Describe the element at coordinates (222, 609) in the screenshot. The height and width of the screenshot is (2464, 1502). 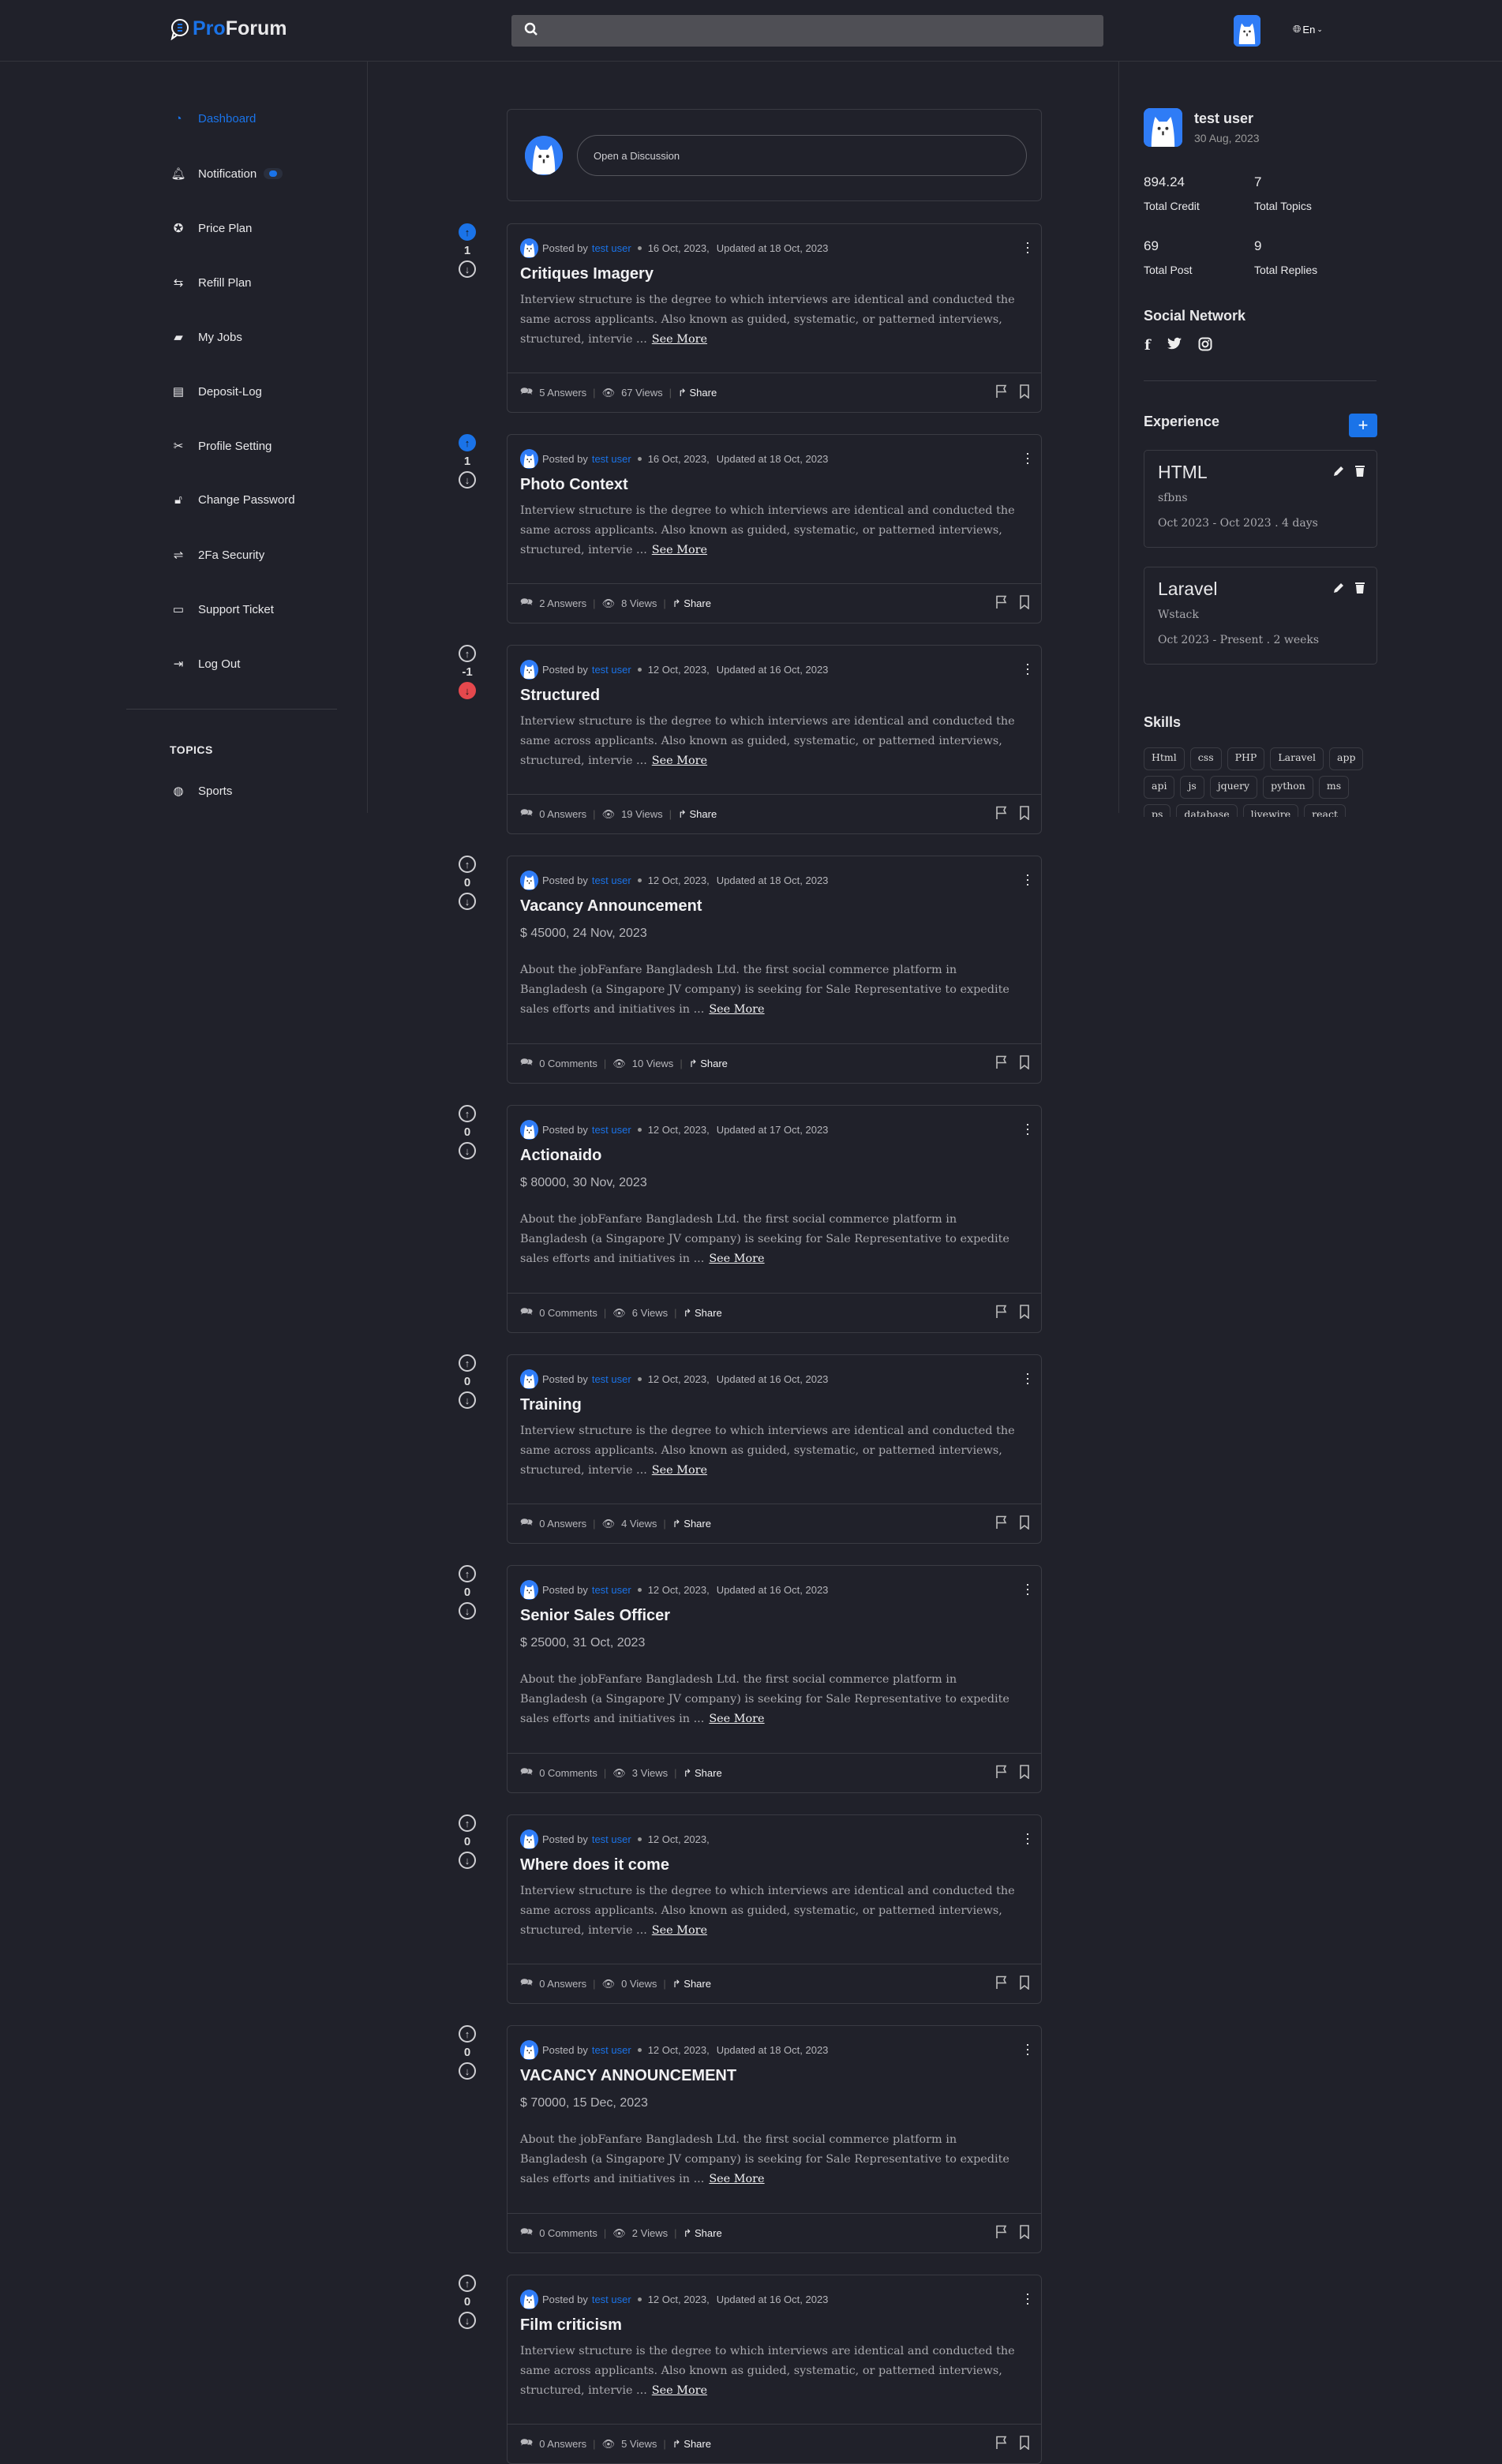
I see `sidebar-item-support-ticket: ▭ Support Ticket` at that location.